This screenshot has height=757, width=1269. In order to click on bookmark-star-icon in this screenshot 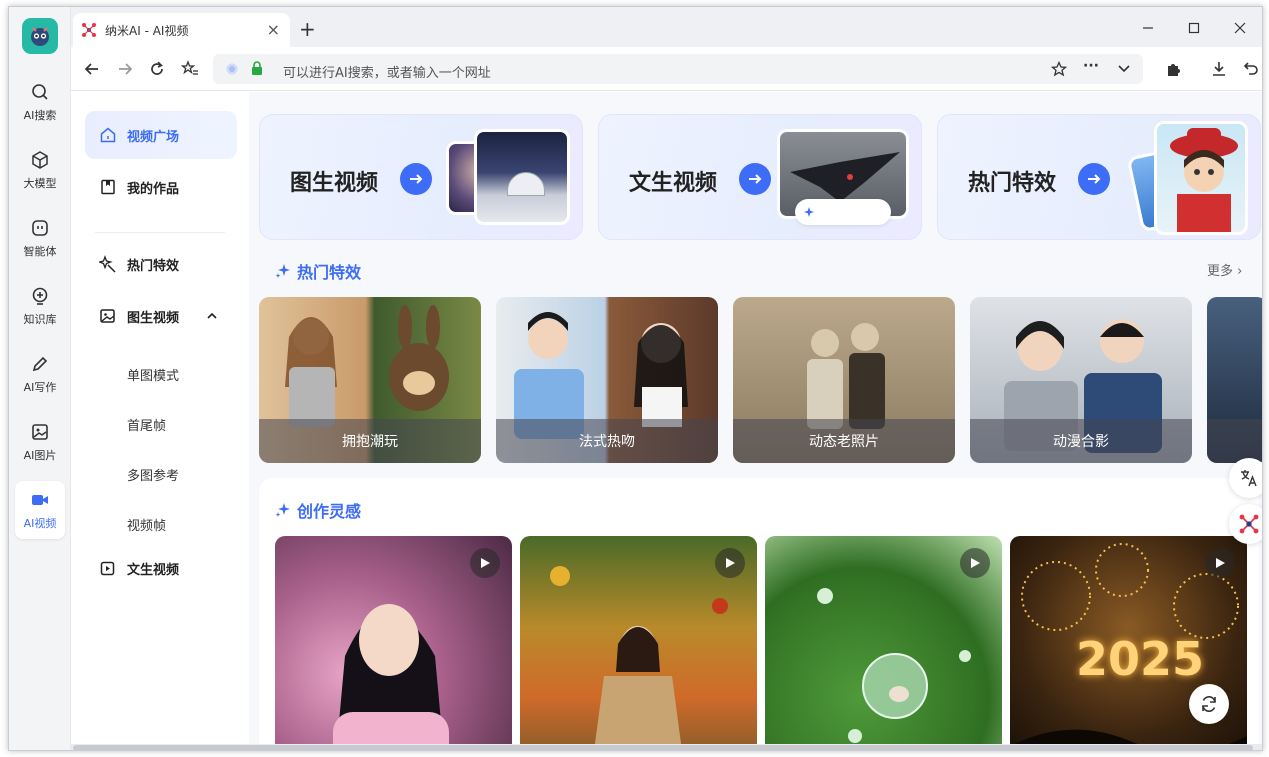, I will do `click(1059, 69)`.